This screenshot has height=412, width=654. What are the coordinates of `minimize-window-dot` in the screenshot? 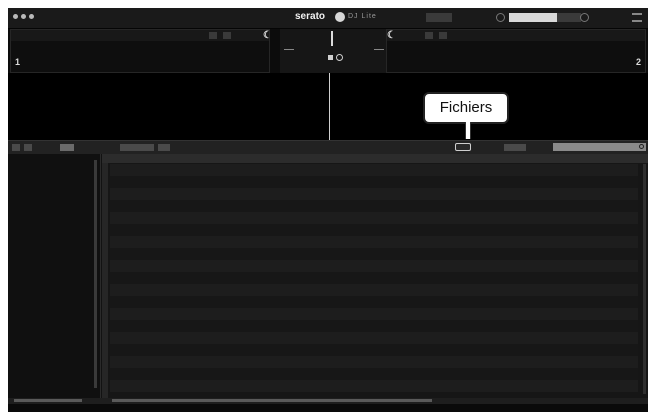 It's located at (23, 16).